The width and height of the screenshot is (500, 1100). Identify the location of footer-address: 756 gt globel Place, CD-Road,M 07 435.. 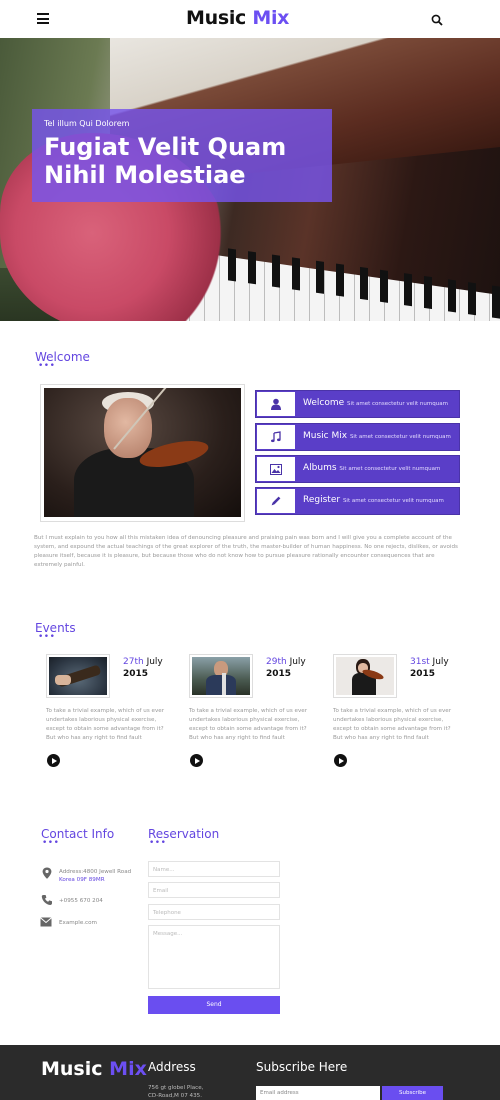
(176, 1092).